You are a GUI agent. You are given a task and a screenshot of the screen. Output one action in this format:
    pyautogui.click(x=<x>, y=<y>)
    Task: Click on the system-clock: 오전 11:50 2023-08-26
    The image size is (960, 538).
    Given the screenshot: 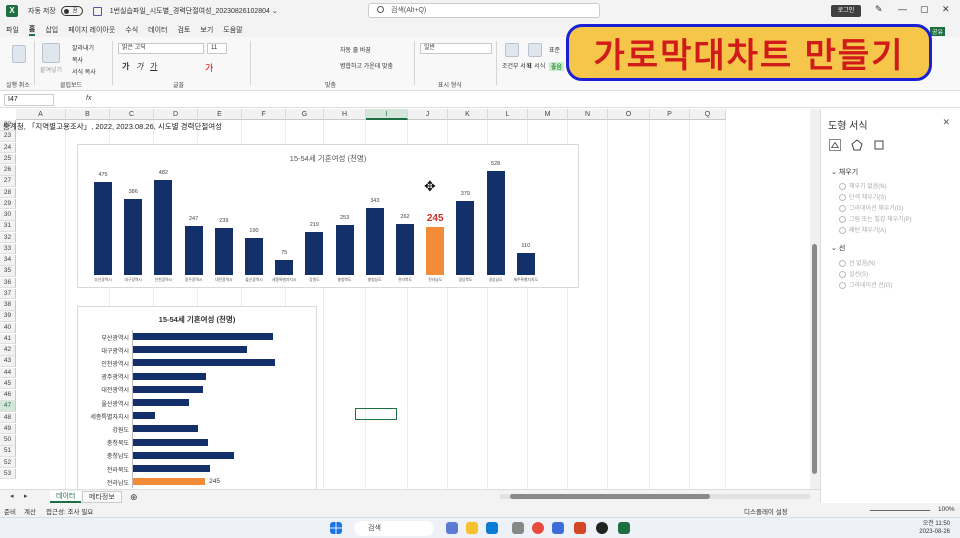 What is the action you would take?
    pyautogui.click(x=934, y=528)
    